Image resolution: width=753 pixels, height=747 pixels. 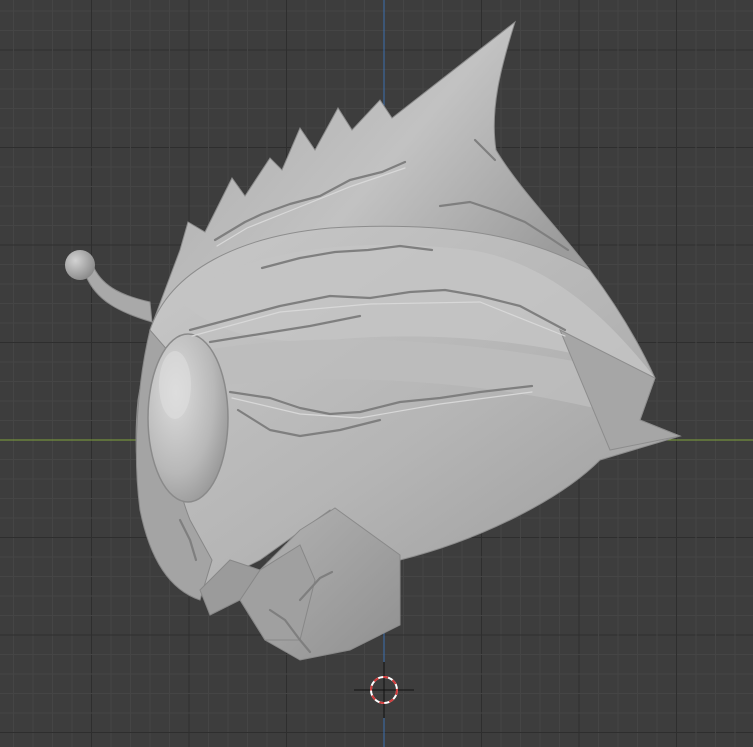 What do you see at coordinates (80, 265) in the screenshot?
I see `antenna-ball` at bounding box center [80, 265].